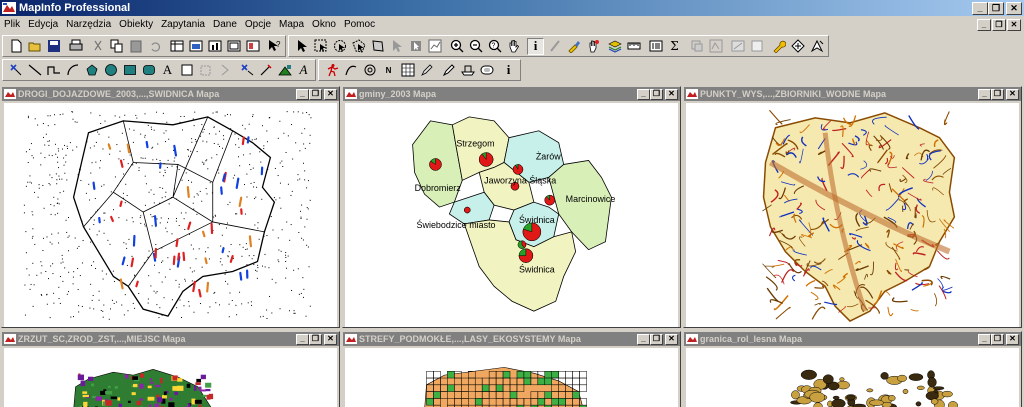 Image resolution: width=1024 pixels, height=407 pixels. I want to click on title-bar: MapInfo Professional _ ❐ ✕, so click(512, 8).